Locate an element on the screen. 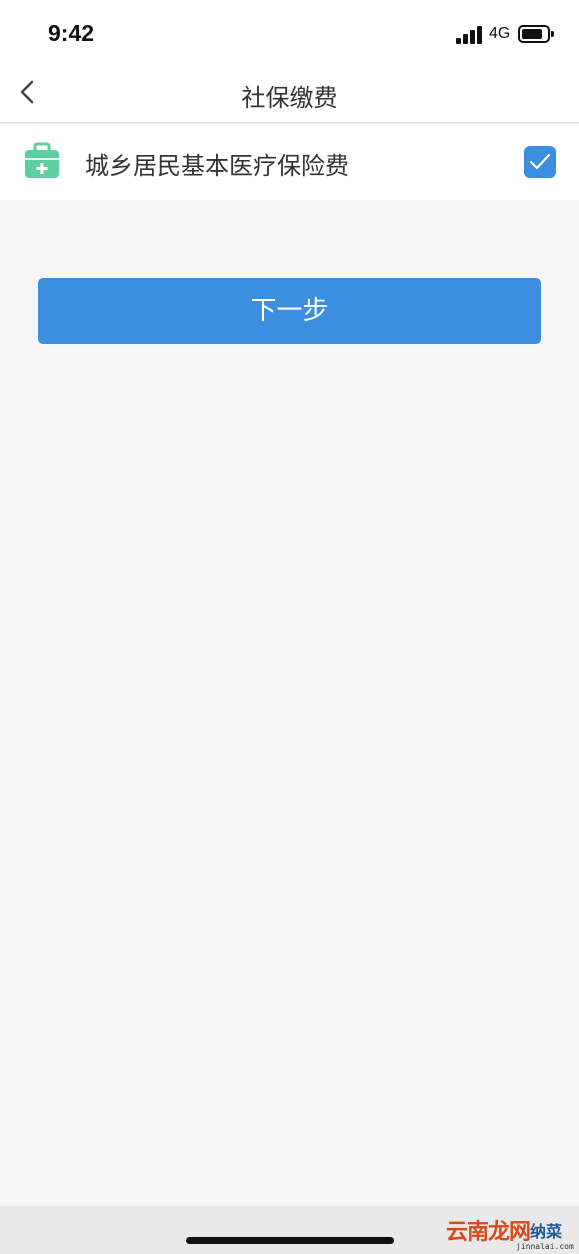 Image resolution: width=579 pixels, height=1254 pixels. page-title: 社保缴费 is located at coordinates (289, 98).